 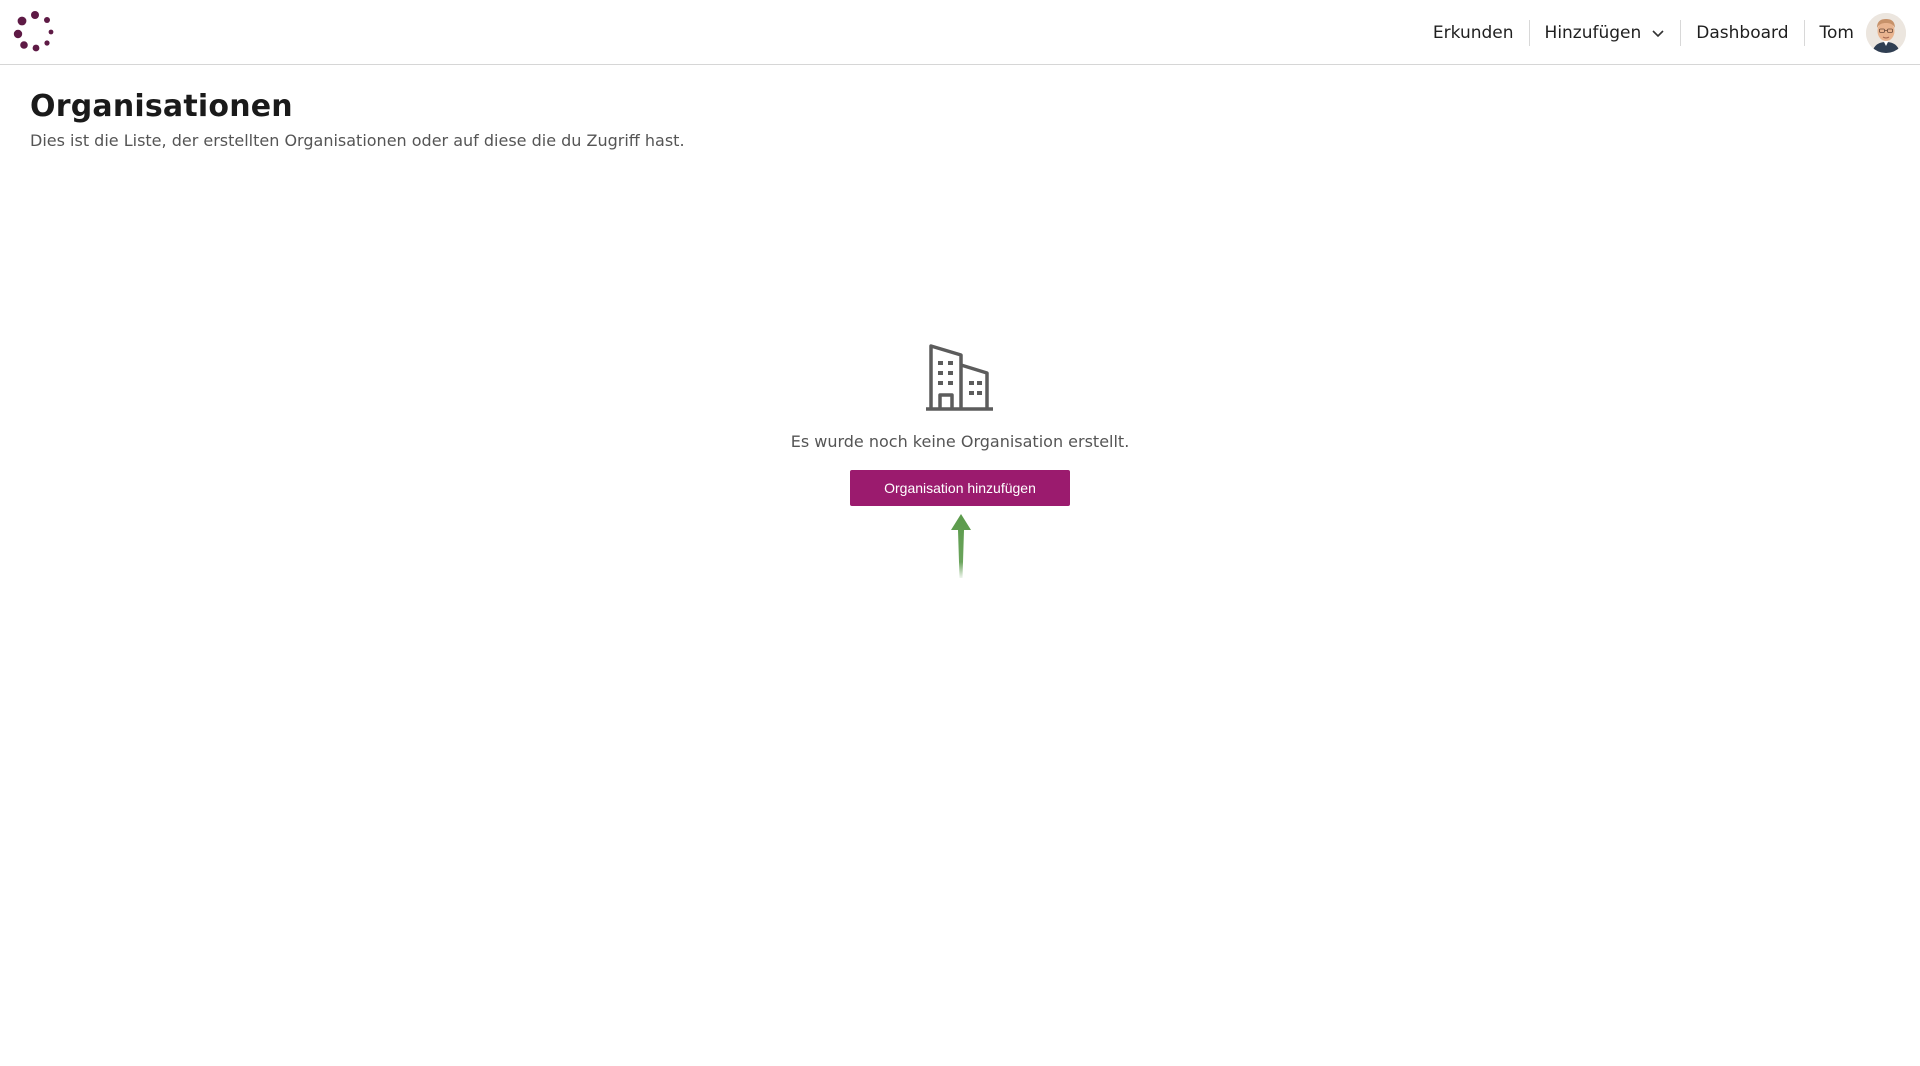 I want to click on user-menu: Tom, so click(x=1855, y=32).